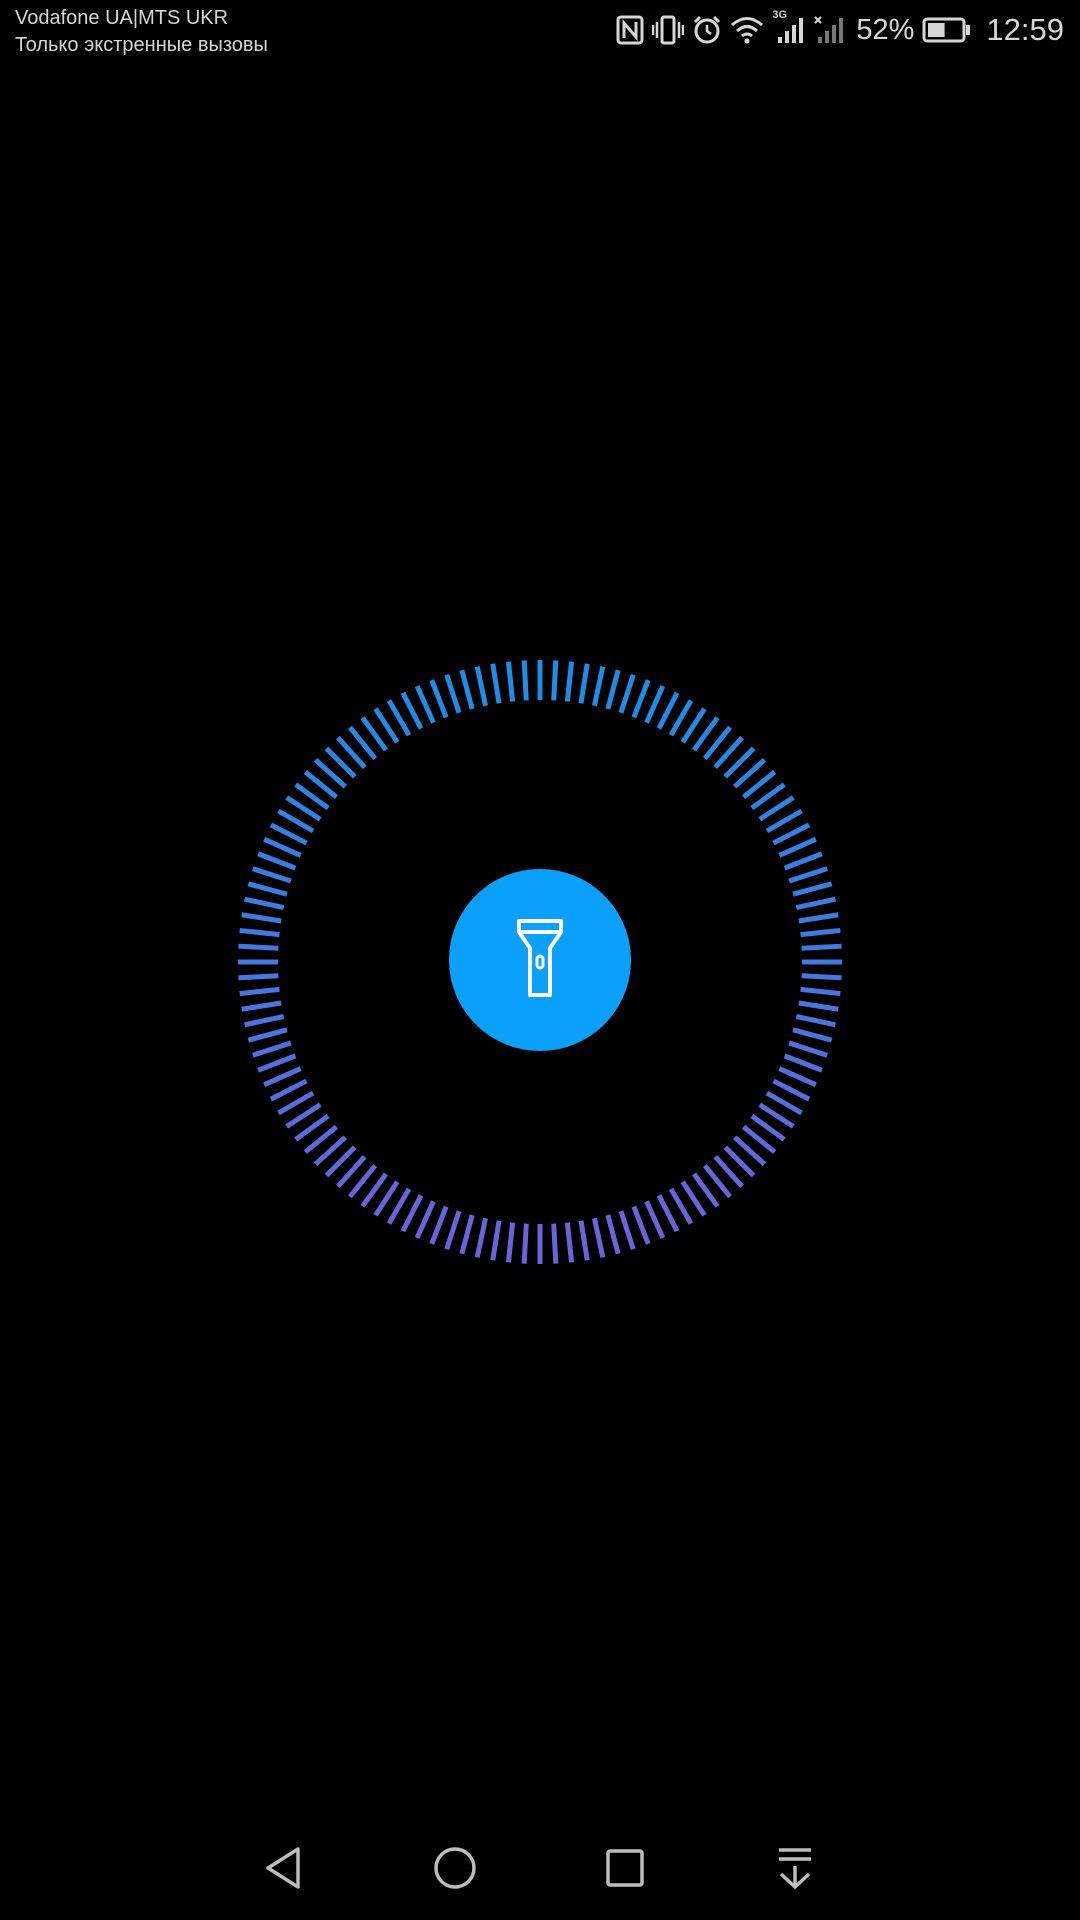 This screenshot has height=1920, width=1080. Describe the element at coordinates (122, 18) in the screenshot. I see `carrier-name: Vodafone UA|MTS UKR` at that location.